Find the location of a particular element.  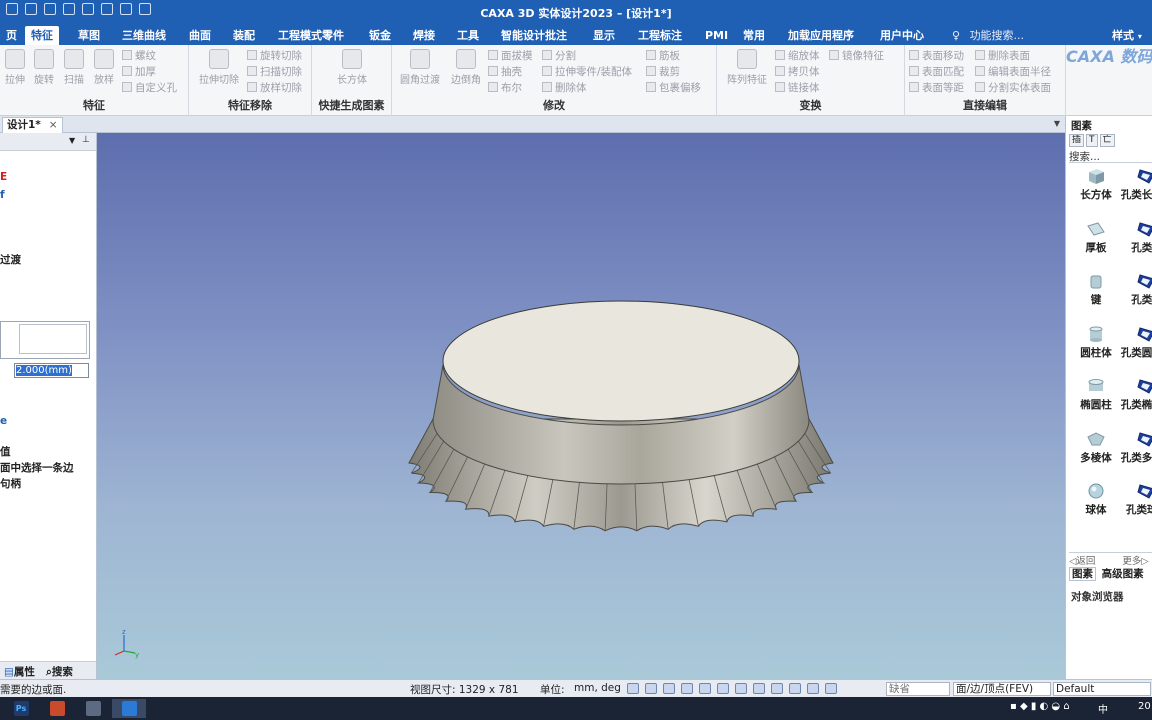

more-button: 更多▷ is located at coordinates (1135, 560).